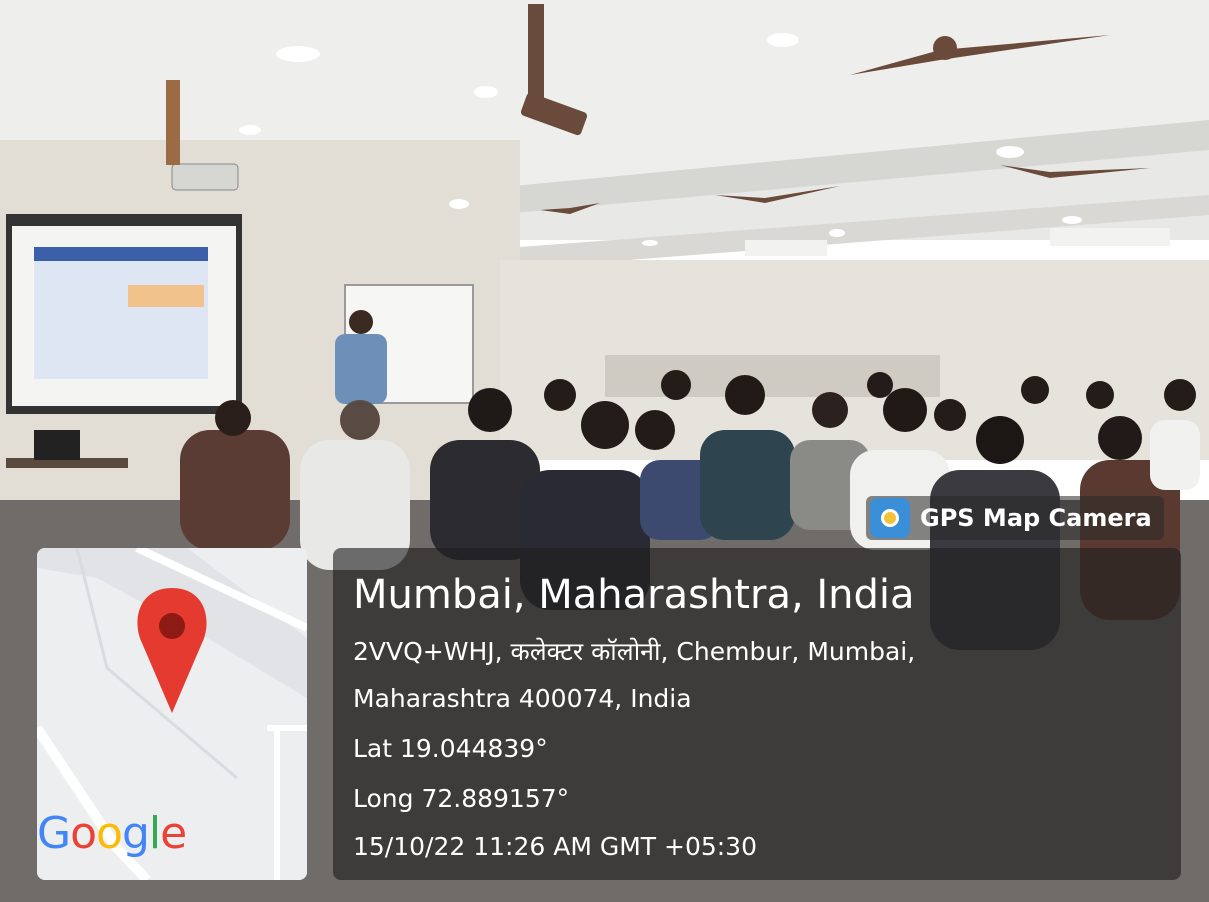 The image size is (1209, 902). What do you see at coordinates (450, 748) in the screenshot?
I see `latitude: Lat 19.044839°` at bounding box center [450, 748].